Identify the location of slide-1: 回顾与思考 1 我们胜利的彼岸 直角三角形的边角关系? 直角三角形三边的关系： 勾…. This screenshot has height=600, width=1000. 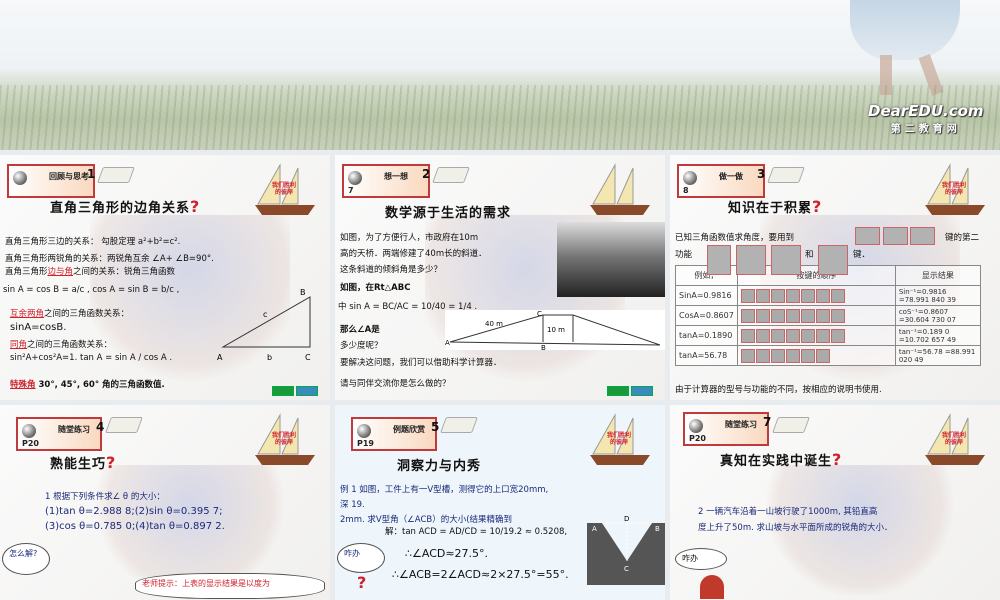
(165, 277).